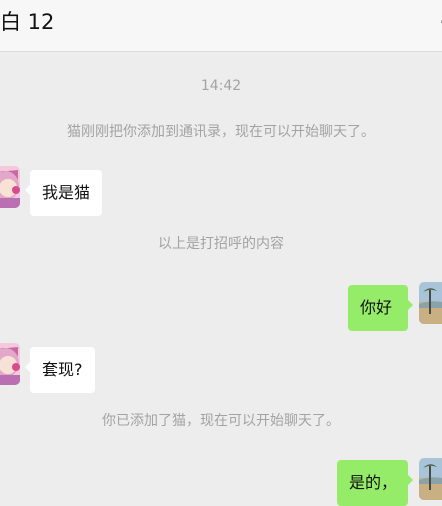 This screenshot has height=506, width=442. Describe the element at coordinates (27, 22) in the screenshot. I see `chat-title: 白 12` at that location.